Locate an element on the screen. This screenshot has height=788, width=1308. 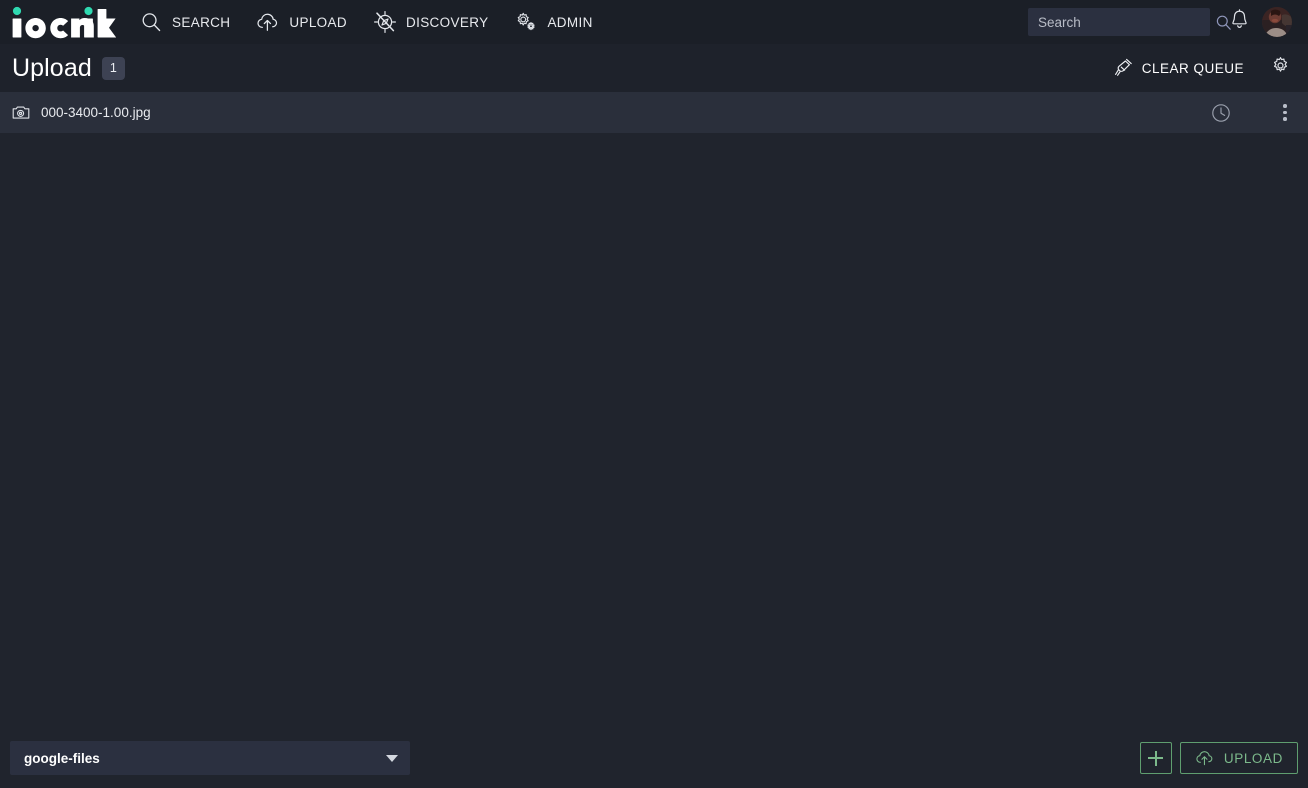
file-row-left: 000-3400-1.00.jpg is located at coordinates (81, 113).